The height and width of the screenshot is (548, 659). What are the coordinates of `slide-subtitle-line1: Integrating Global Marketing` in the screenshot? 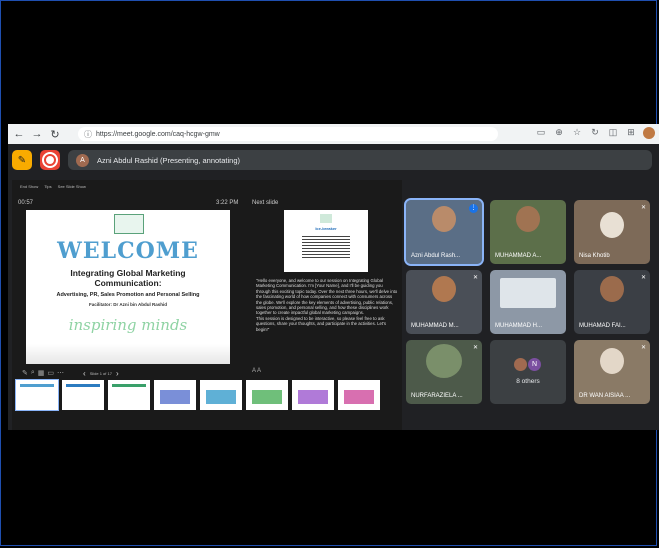 It's located at (128, 273).